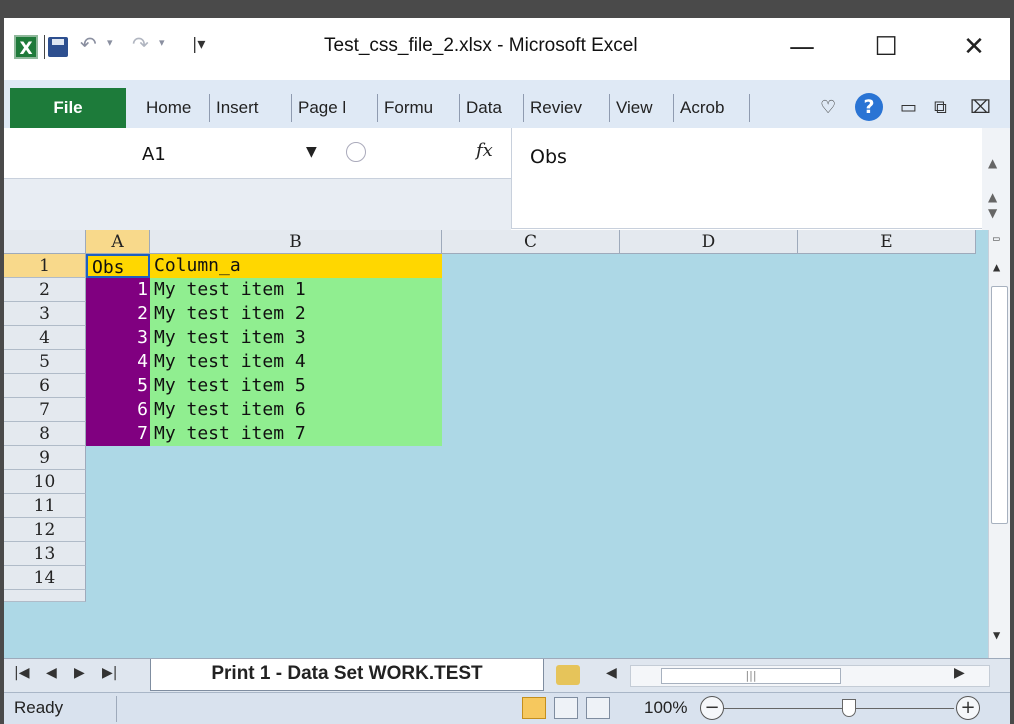 This screenshot has height=724, width=1014. I want to click on split-box-icon: ▭, so click(996, 238).